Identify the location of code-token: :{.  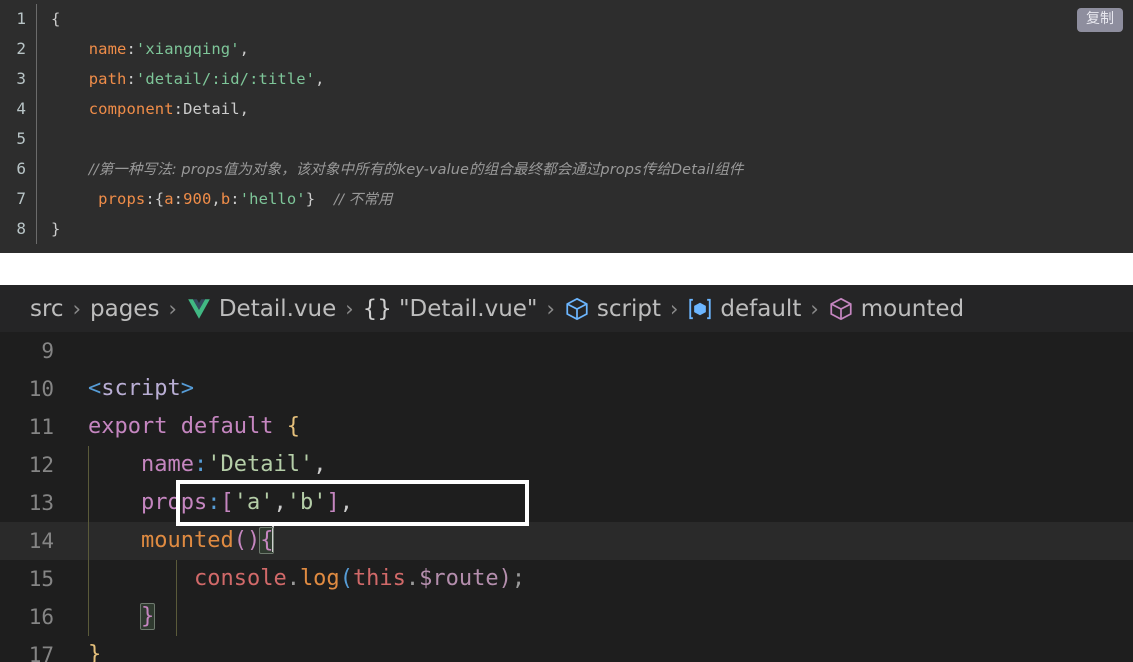
(155, 198).